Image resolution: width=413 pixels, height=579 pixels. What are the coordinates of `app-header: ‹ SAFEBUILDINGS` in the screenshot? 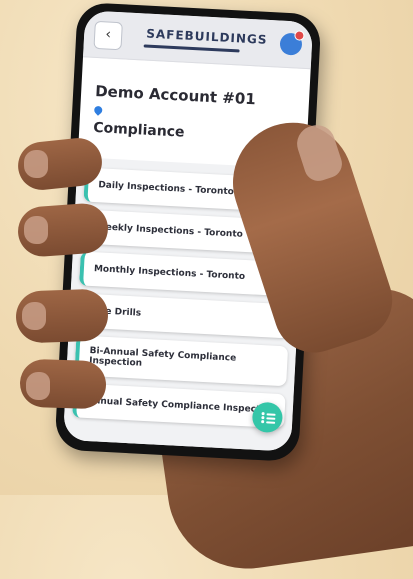 It's located at (198, 40).